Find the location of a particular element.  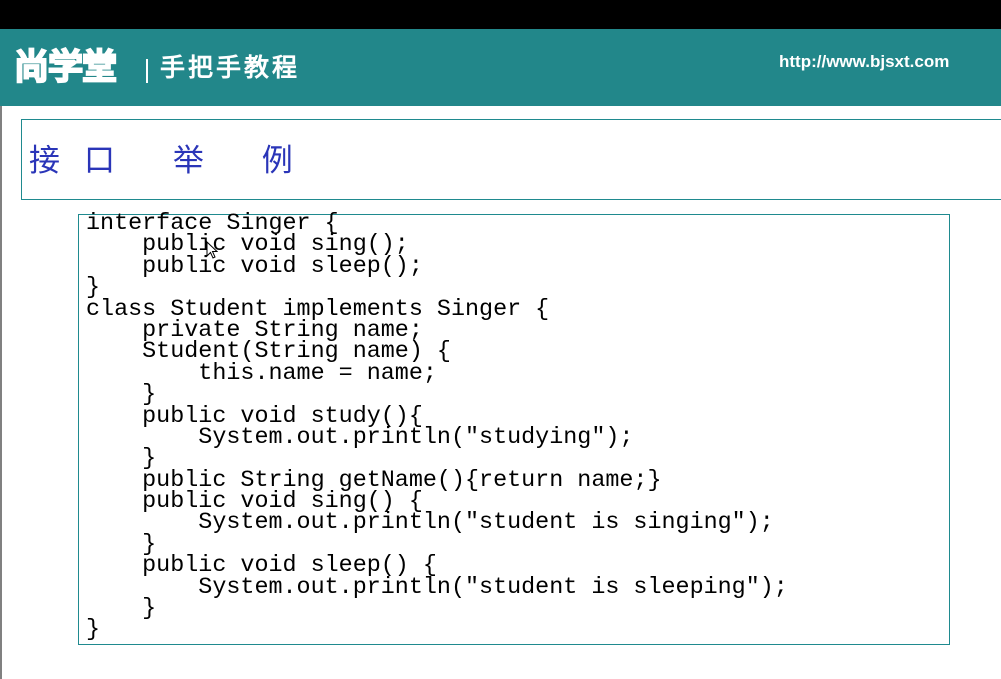

code-line: this.name = name; is located at coordinates (261, 373).